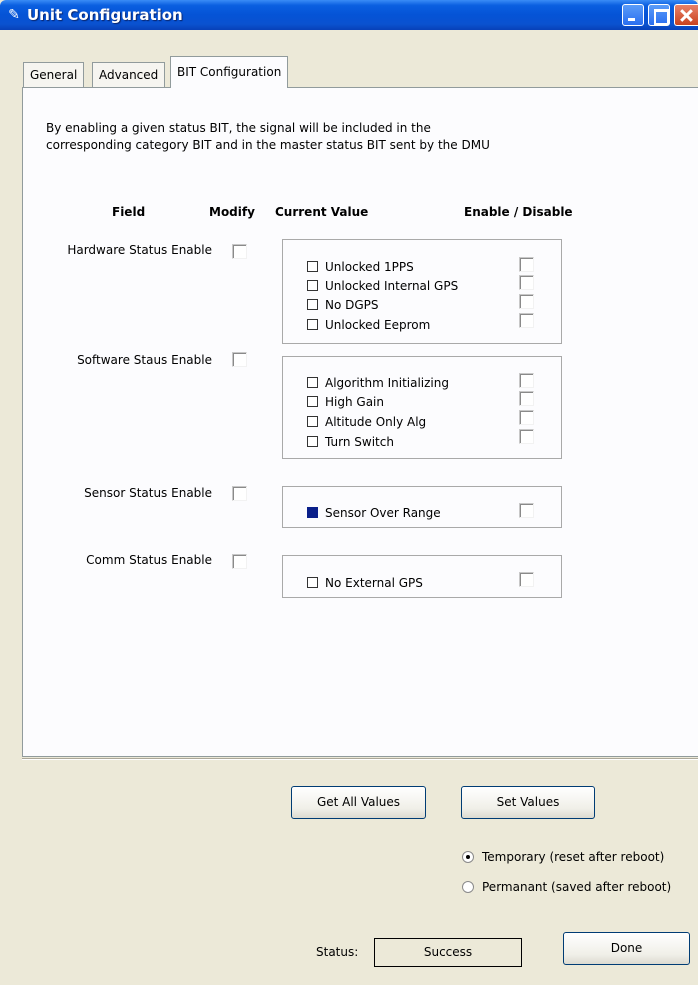 The width and height of the screenshot is (698, 985). Describe the element at coordinates (129, 212) in the screenshot. I see `column-header-field: Field` at that location.